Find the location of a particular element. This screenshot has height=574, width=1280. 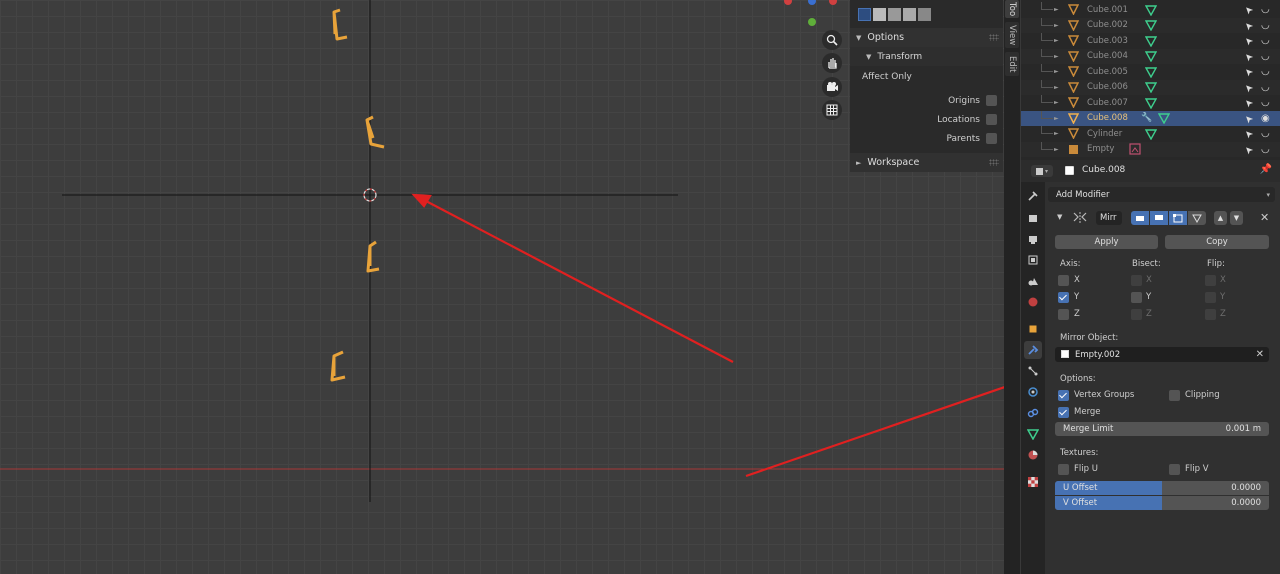

flip-x-checkbox is located at coordinates (1210, 280).